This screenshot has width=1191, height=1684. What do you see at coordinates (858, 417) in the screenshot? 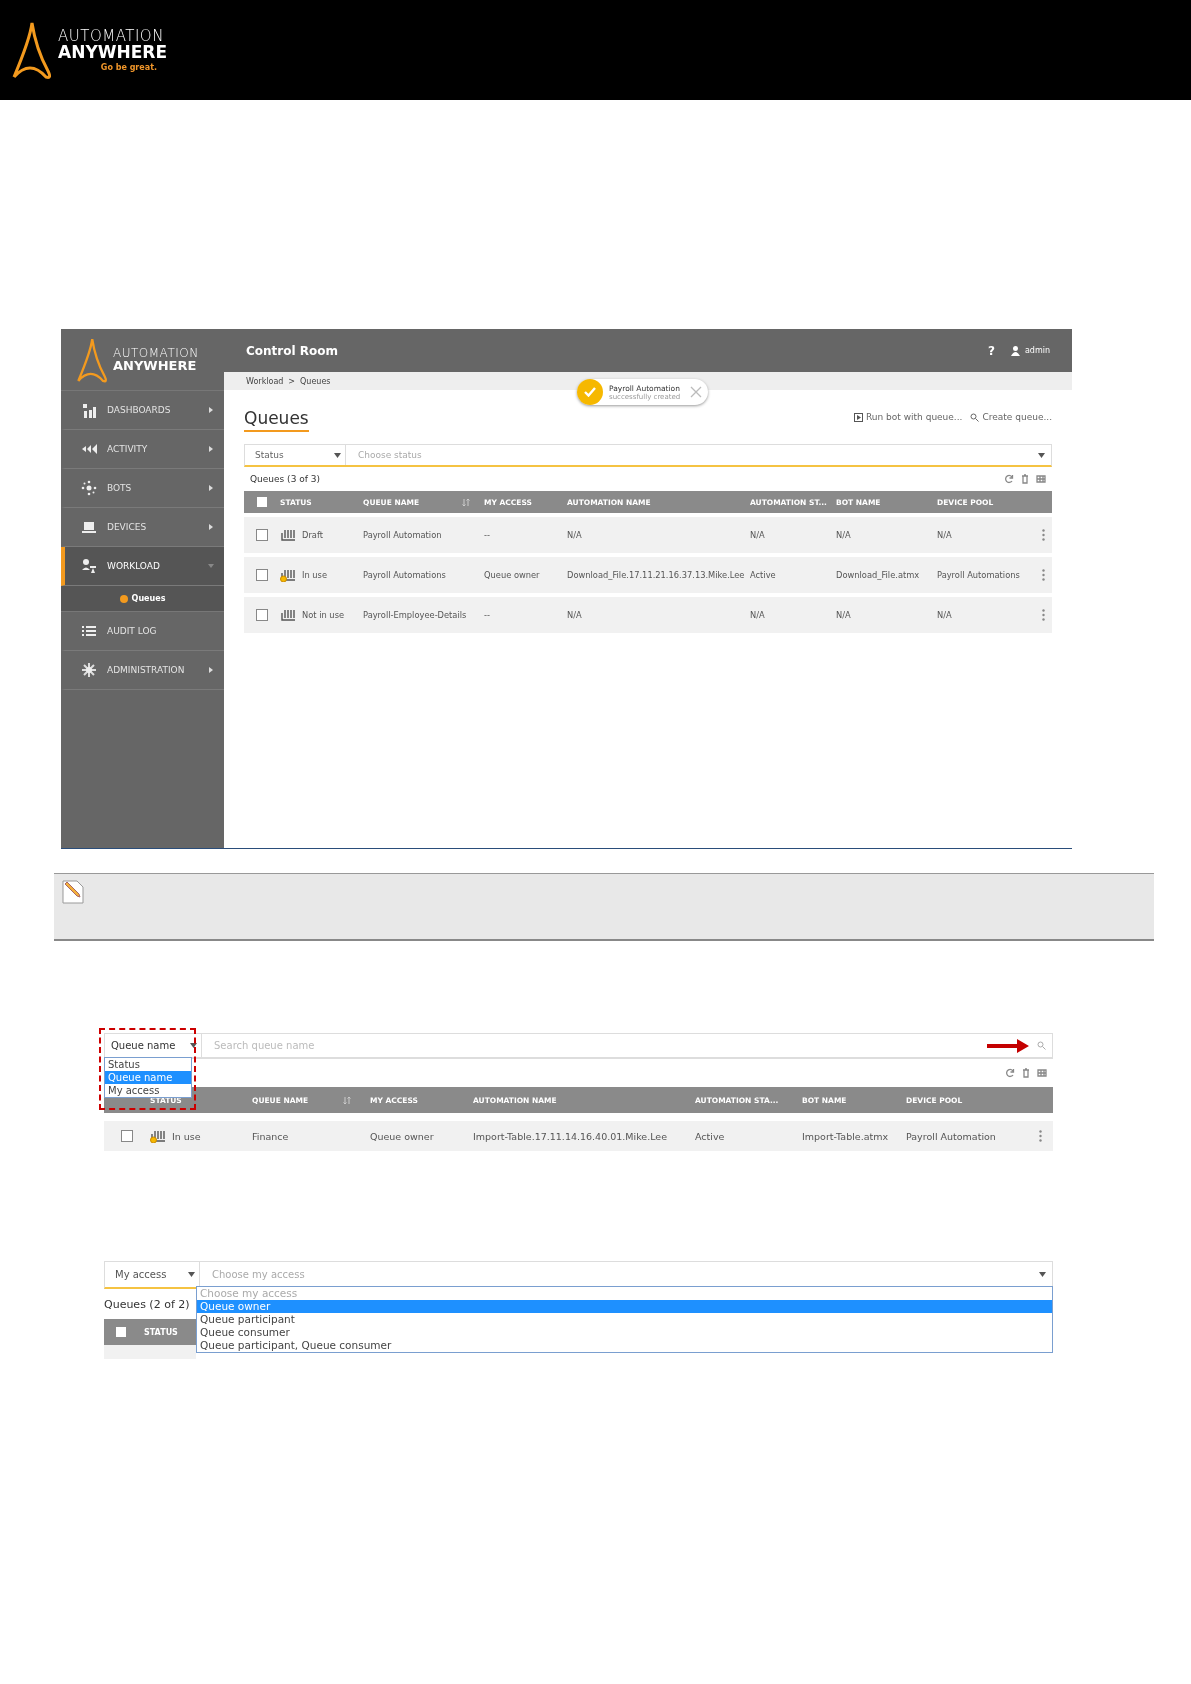
I see `play-icon` at bounding box center [858, 417].